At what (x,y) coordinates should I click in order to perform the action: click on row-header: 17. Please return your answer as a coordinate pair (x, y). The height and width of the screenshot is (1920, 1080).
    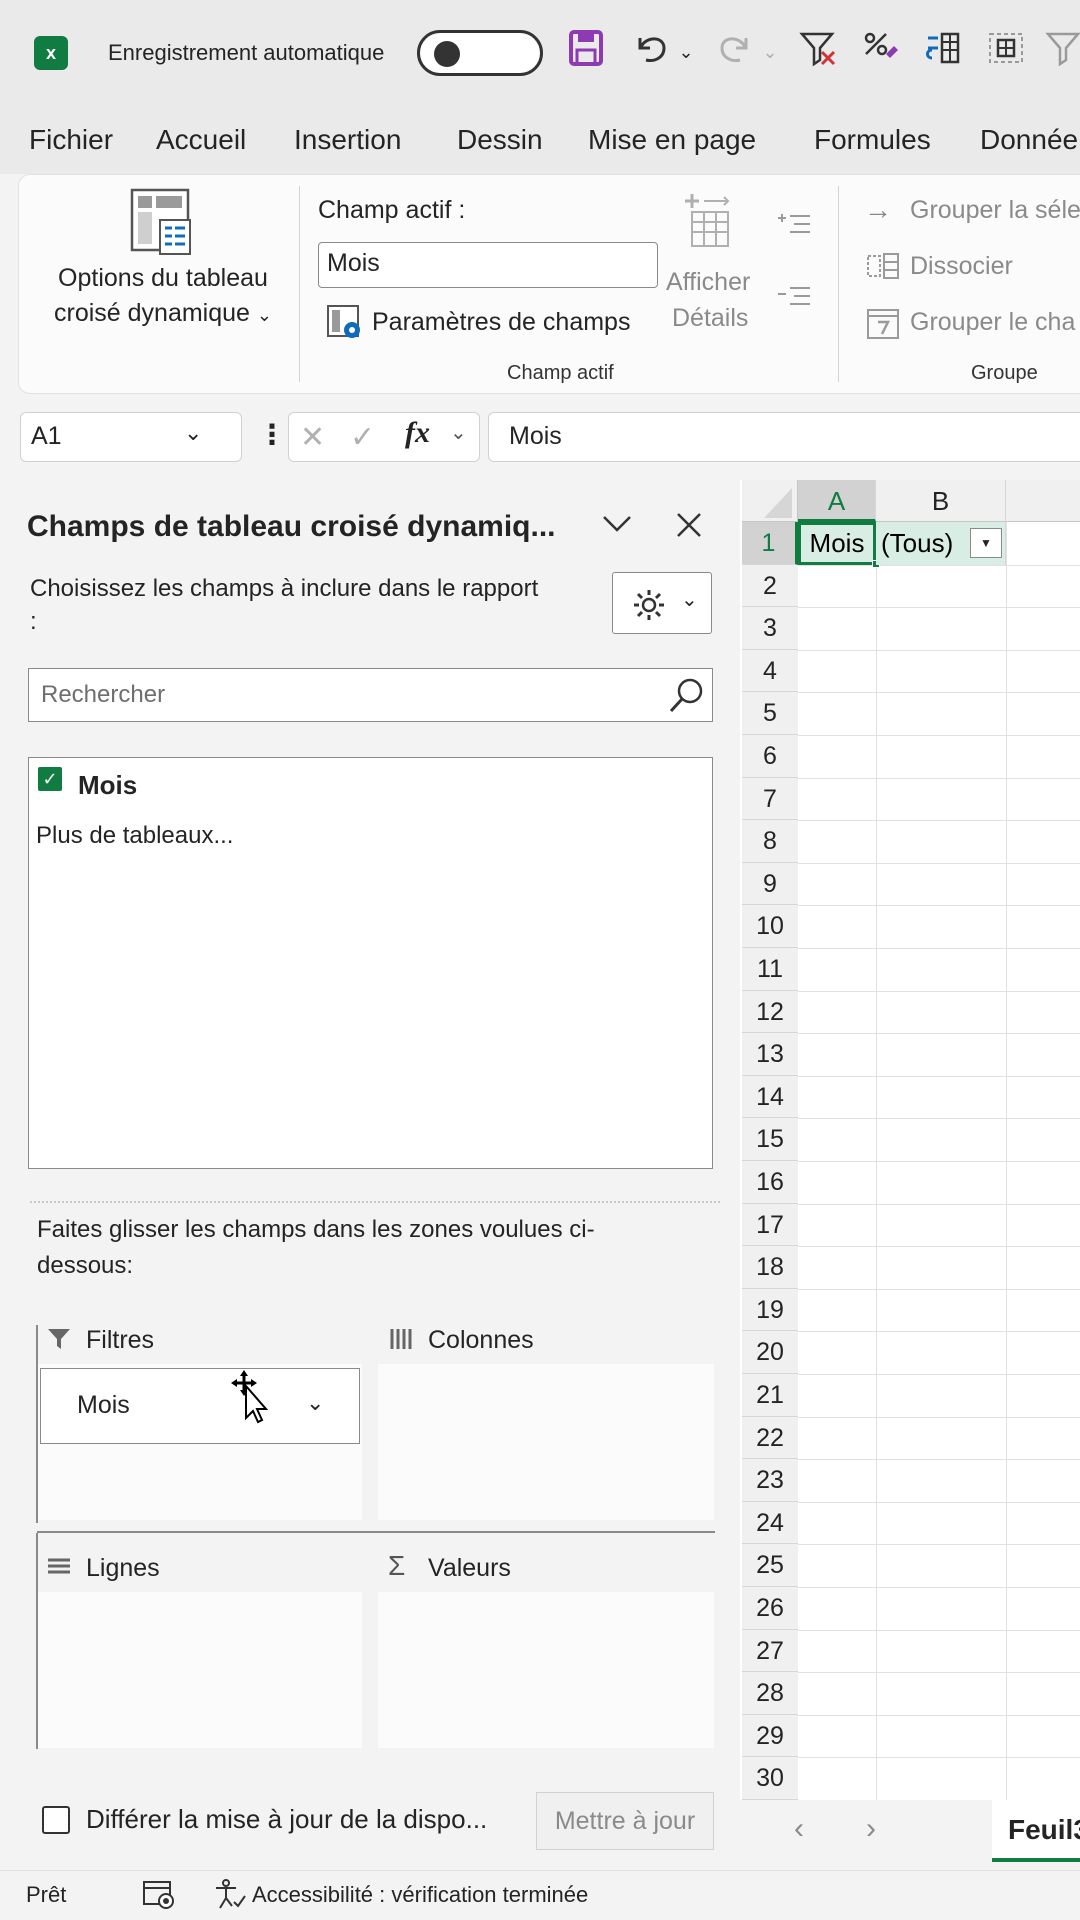
    Looking at the image, I should click on (770, 1225).